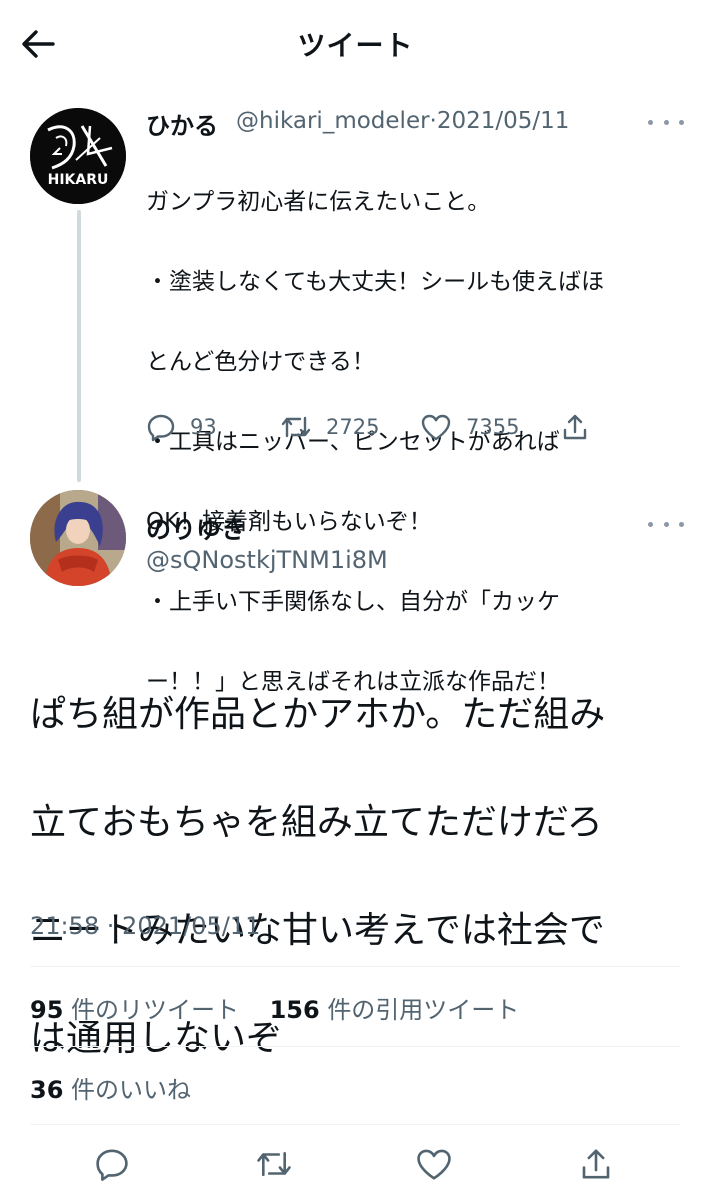 The width and height of the screenshot is (711, 1200). What do you see at coordinates (503, 121) in the screenshot?
I see `quoted-date: 2021/05/11` at bounding box center [503, 121].